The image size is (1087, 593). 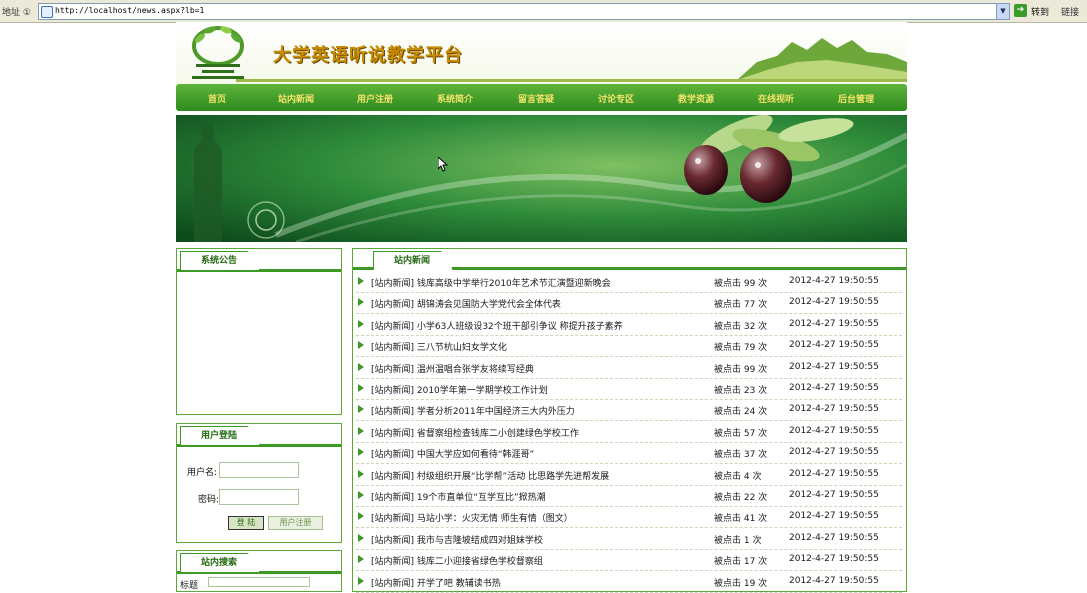 What do you see at coordinates (189, 586) in the screenshot?
I see `search-label: 标题` at bounding box center [189, 586].